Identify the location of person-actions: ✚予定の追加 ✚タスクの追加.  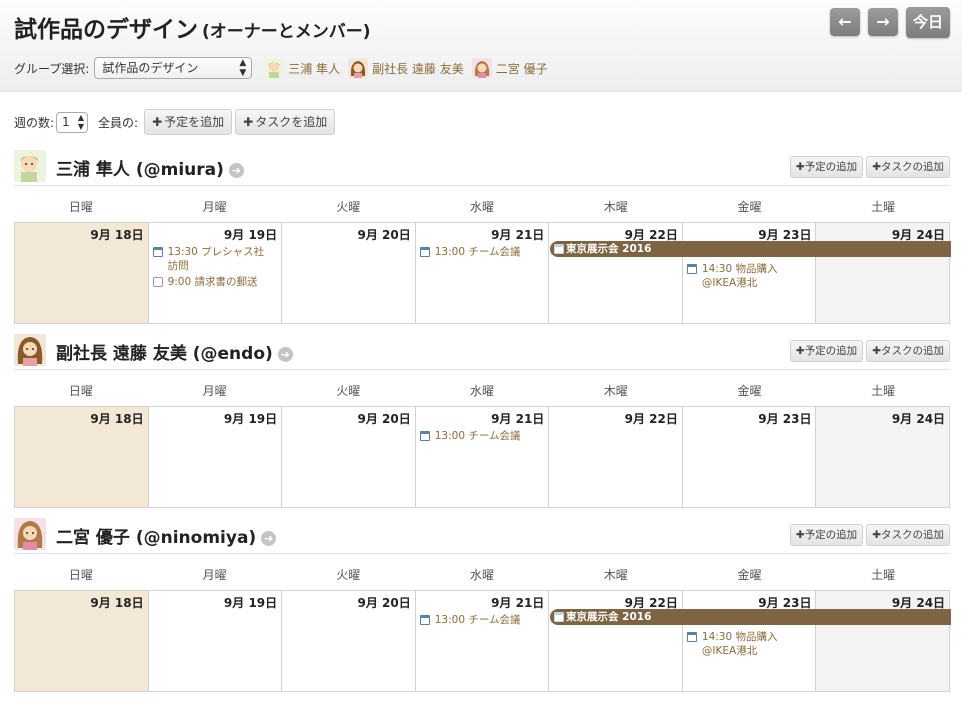
(868, 351).